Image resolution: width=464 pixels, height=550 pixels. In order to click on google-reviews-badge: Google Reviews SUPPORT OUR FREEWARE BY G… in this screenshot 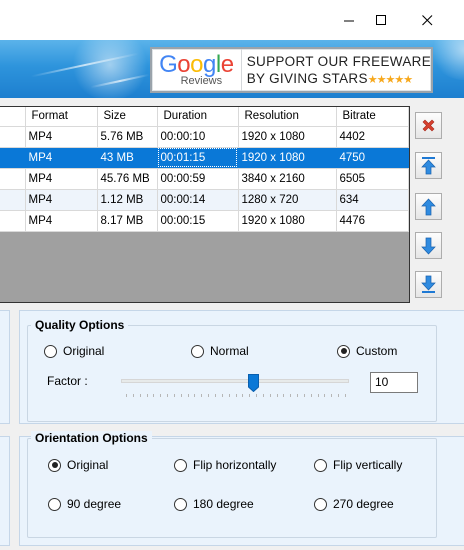, I will do `click(291, 70)`.